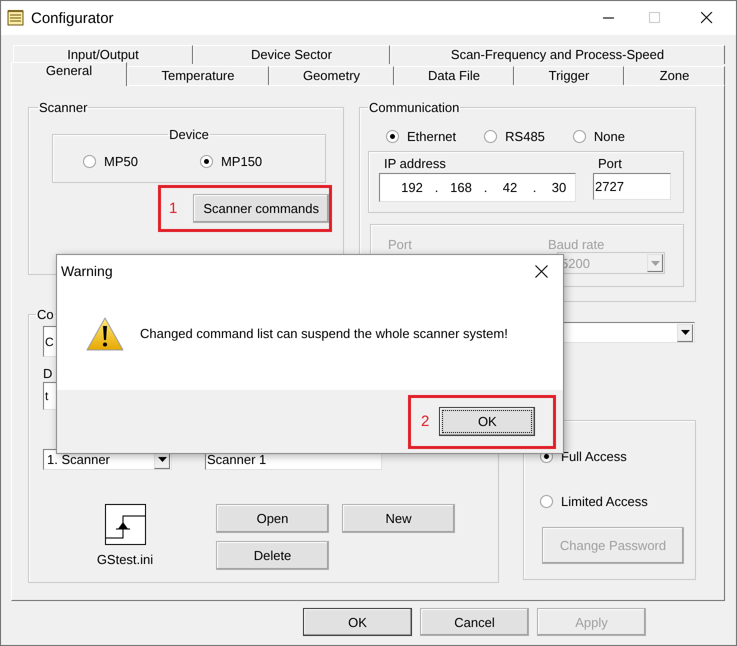 This screenshot has height=646, width=737. I want to click on radio-label: Ethernet, so click(431, 136).